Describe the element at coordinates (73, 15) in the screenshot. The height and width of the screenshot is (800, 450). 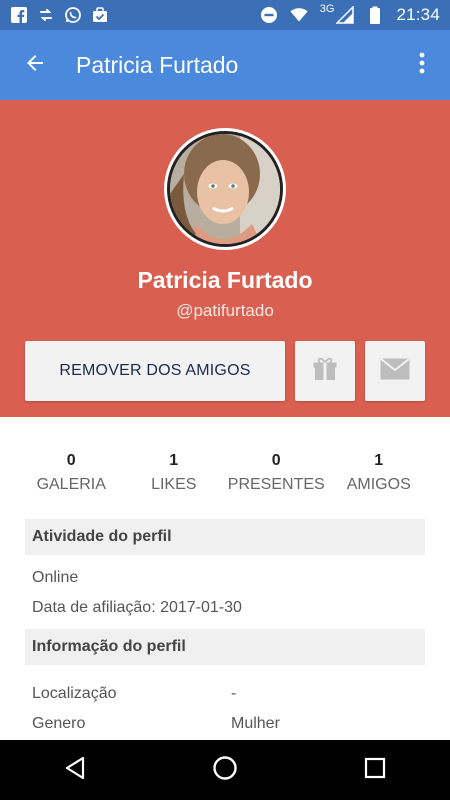
I see `whatsapp-icon` at that location.